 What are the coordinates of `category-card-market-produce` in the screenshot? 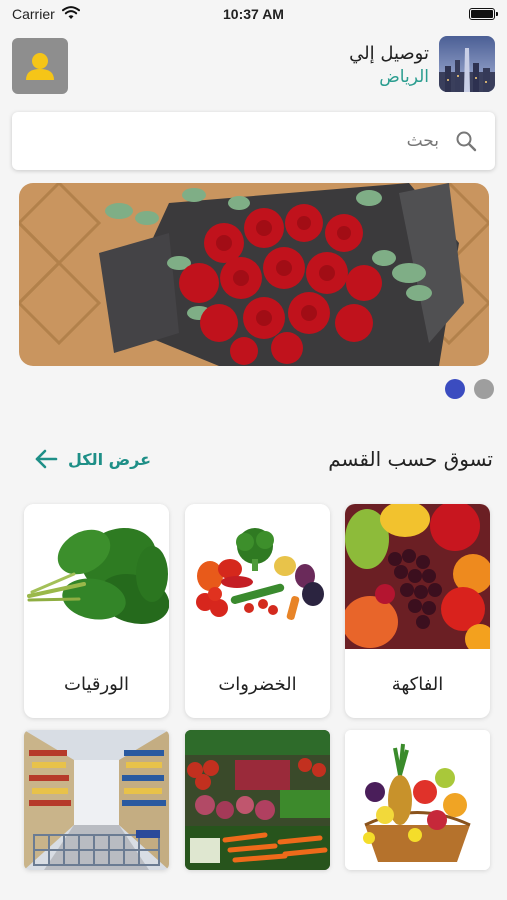 It's located at (257, 800).